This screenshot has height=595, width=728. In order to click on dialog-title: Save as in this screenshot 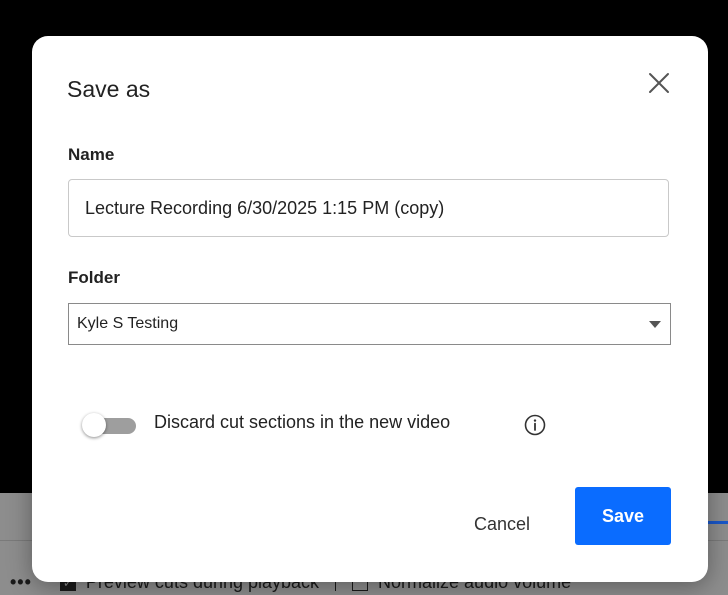, I will do `click(109, 89)`.